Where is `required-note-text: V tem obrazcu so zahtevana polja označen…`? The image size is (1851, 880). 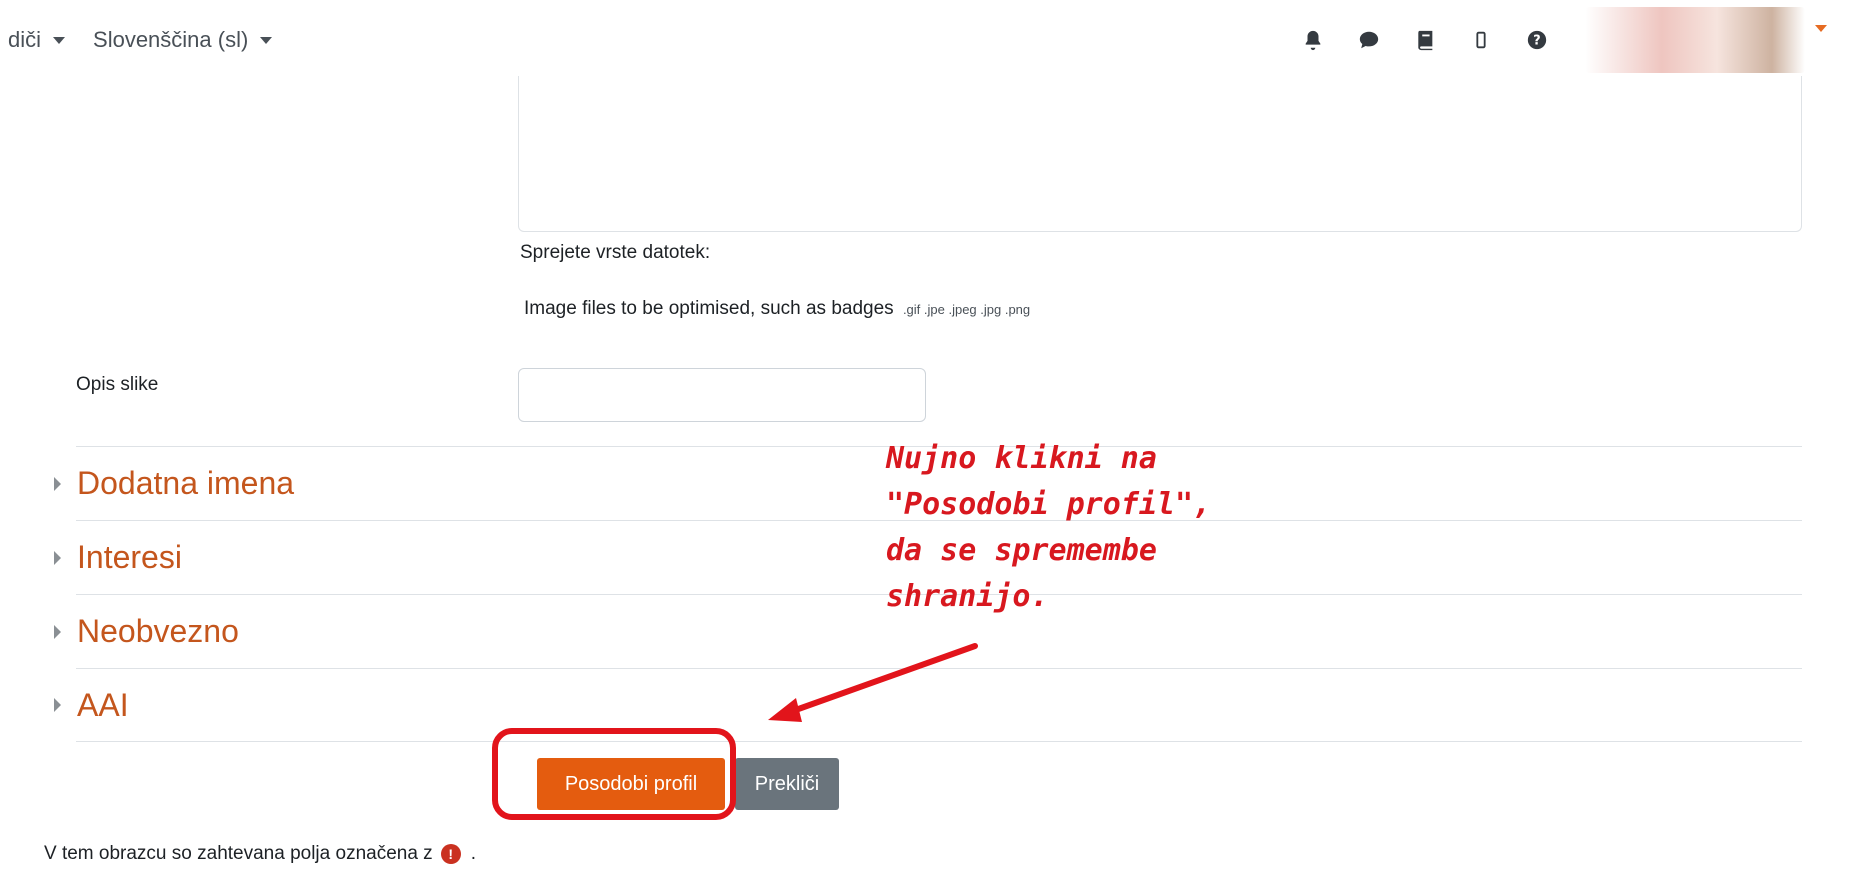 required-note-text: V tem obrazcu so zahtevana polja označen… is located at coordinates (238, 853).